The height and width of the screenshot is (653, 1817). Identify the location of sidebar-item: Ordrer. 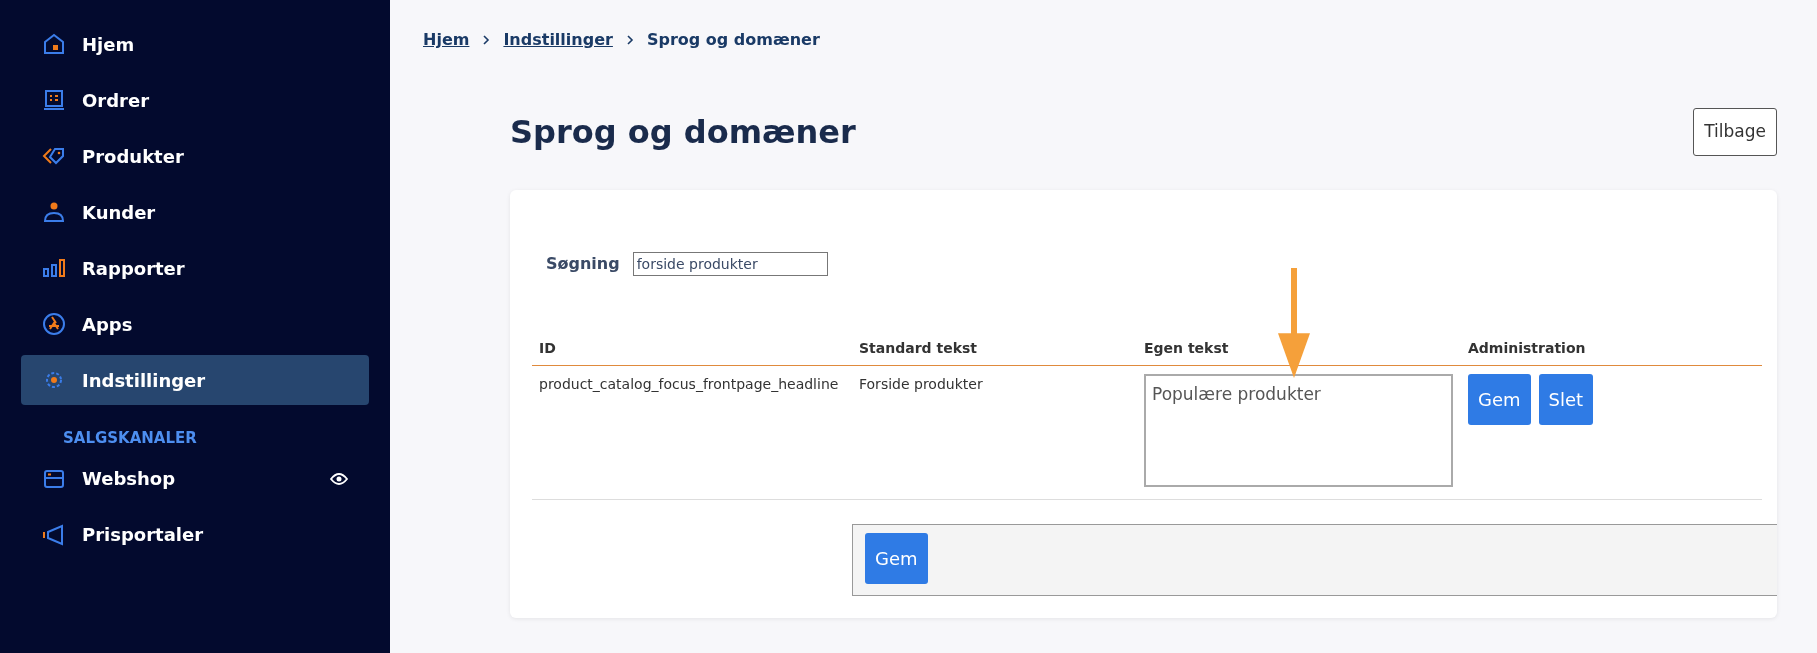
(195, 100).